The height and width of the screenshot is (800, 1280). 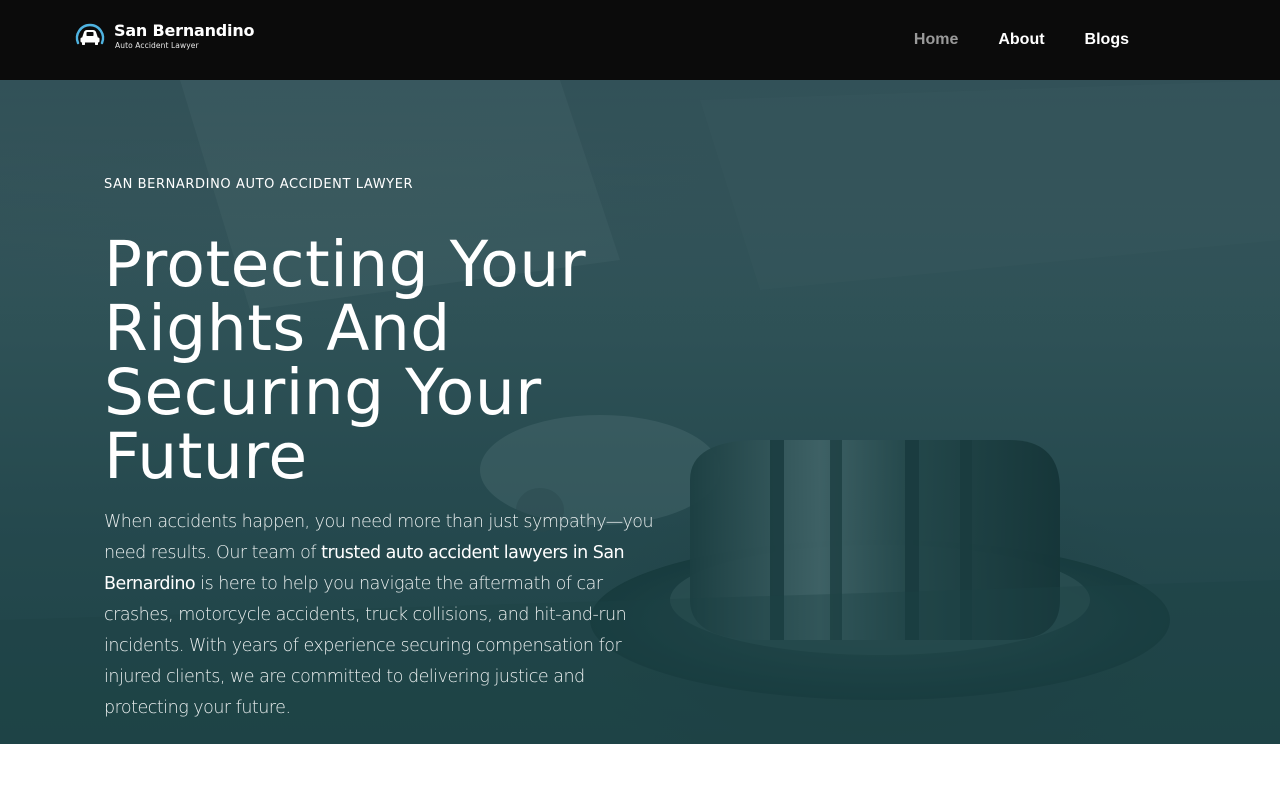 I want to click on logo-title: San Bernandino, so click(x=184, y=30).